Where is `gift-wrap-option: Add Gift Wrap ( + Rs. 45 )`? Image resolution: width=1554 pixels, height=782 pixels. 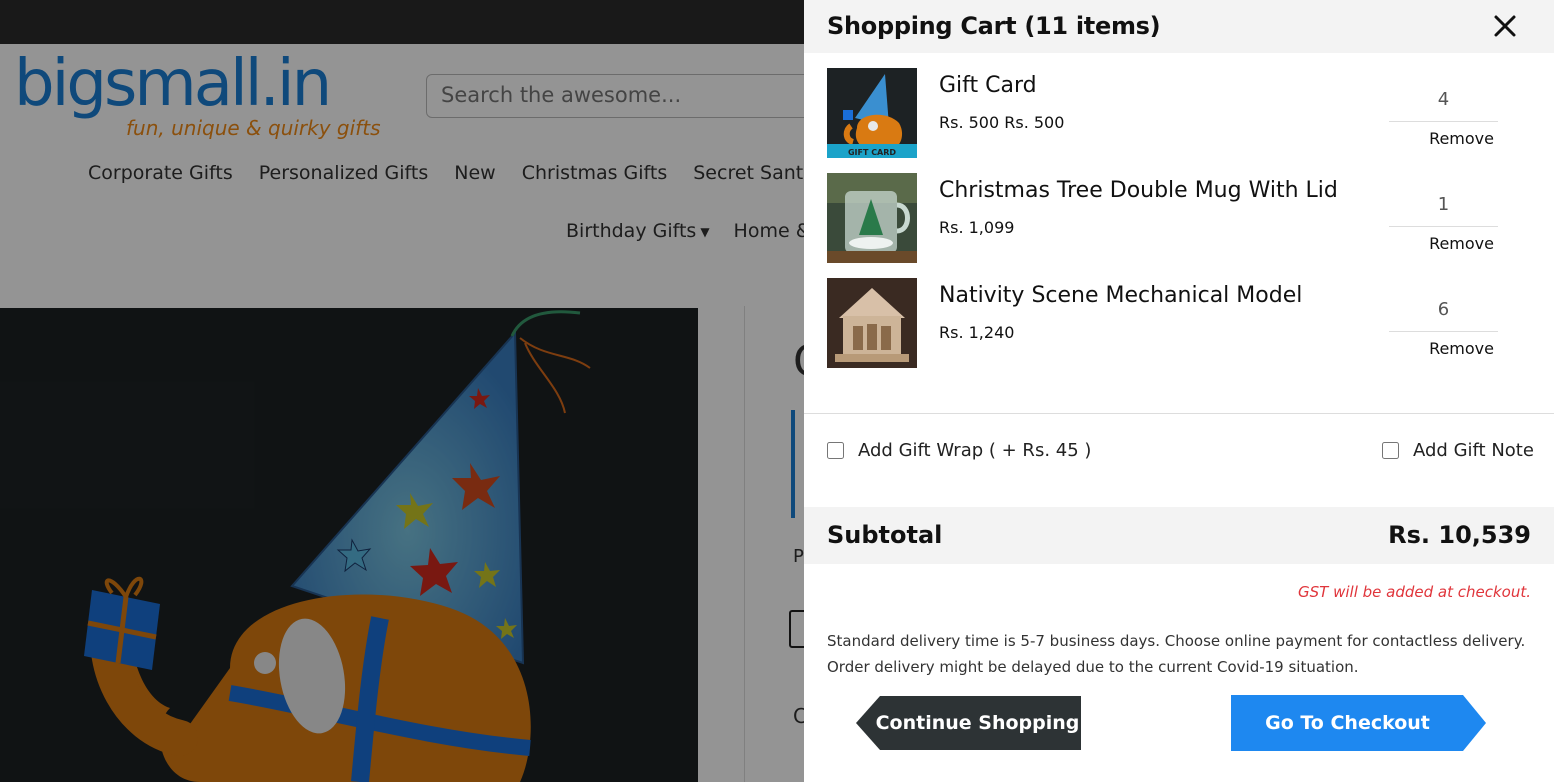
gift-wrap-option: Add Gift Wrap ( + Rs. 45 ) is located at coordinates (959, 450).